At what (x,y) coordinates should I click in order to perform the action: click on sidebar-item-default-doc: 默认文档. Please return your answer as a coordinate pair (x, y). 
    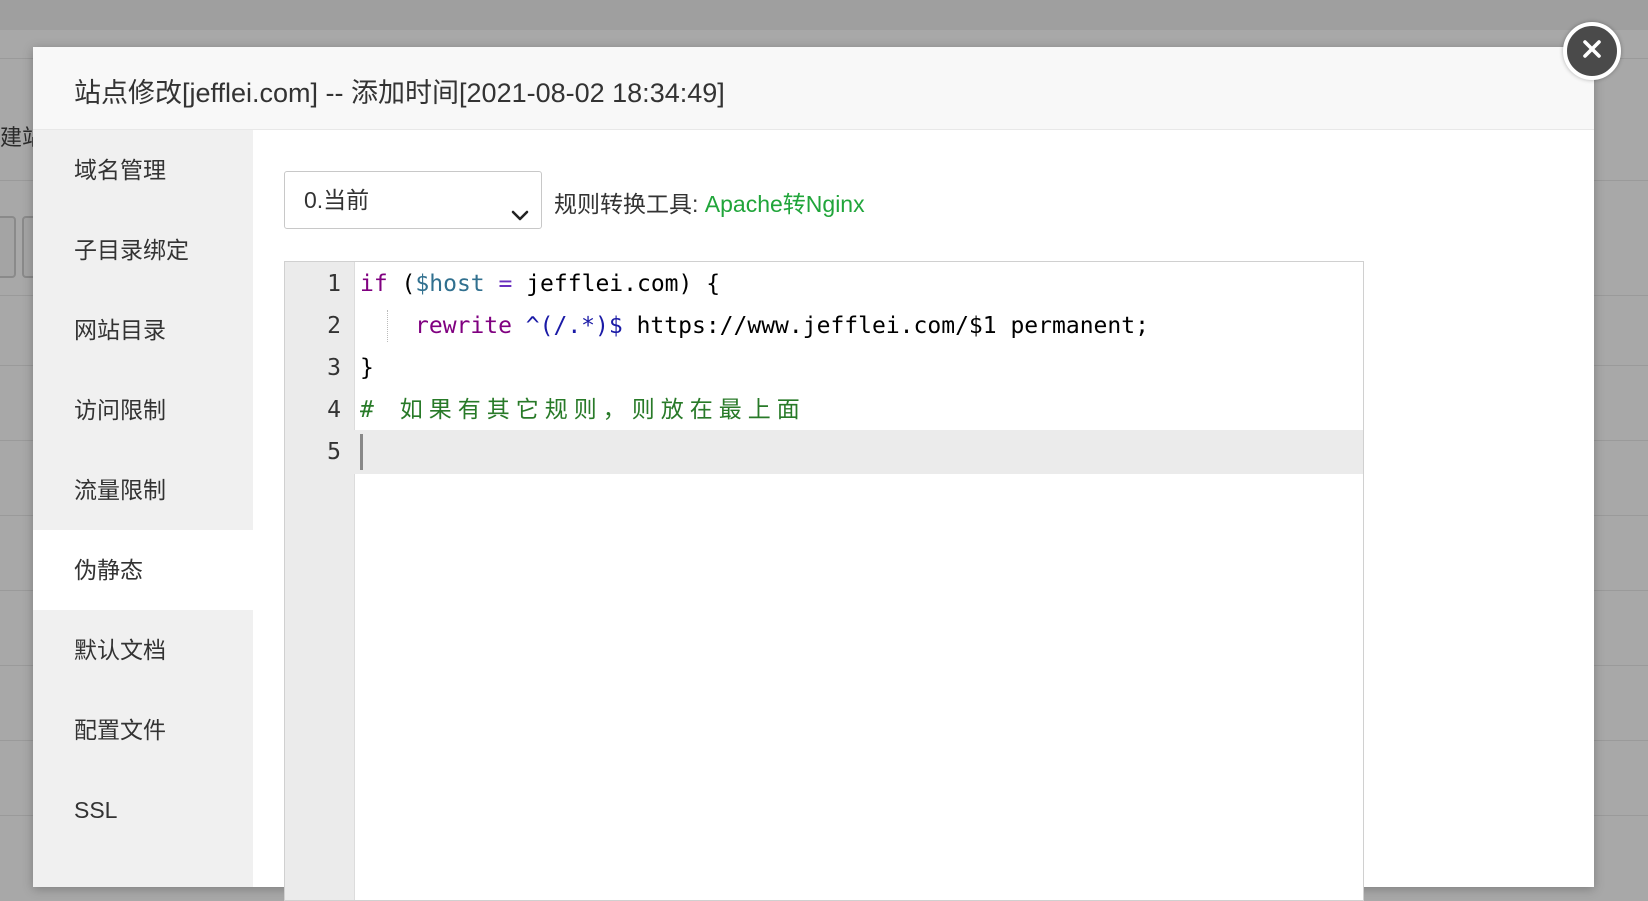
    Looking at the image, I should click on (143, 650).